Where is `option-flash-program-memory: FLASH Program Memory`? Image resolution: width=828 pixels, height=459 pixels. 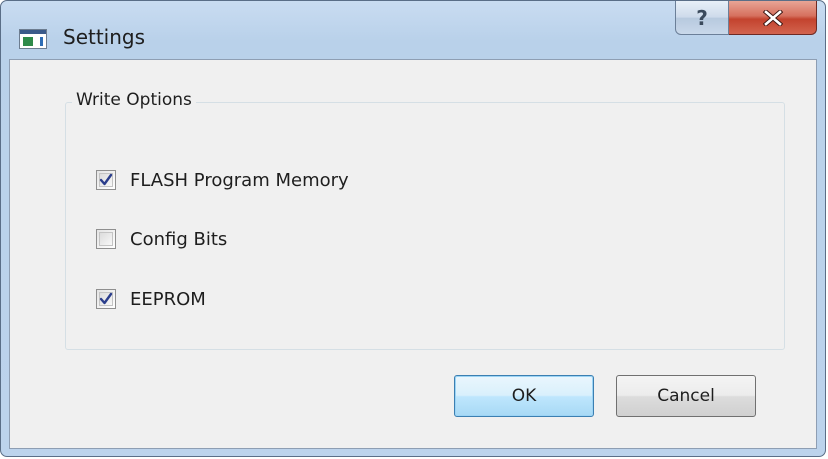 option-flash-program-memory: FLASH Program Memory is located at coordinates (222, 180).